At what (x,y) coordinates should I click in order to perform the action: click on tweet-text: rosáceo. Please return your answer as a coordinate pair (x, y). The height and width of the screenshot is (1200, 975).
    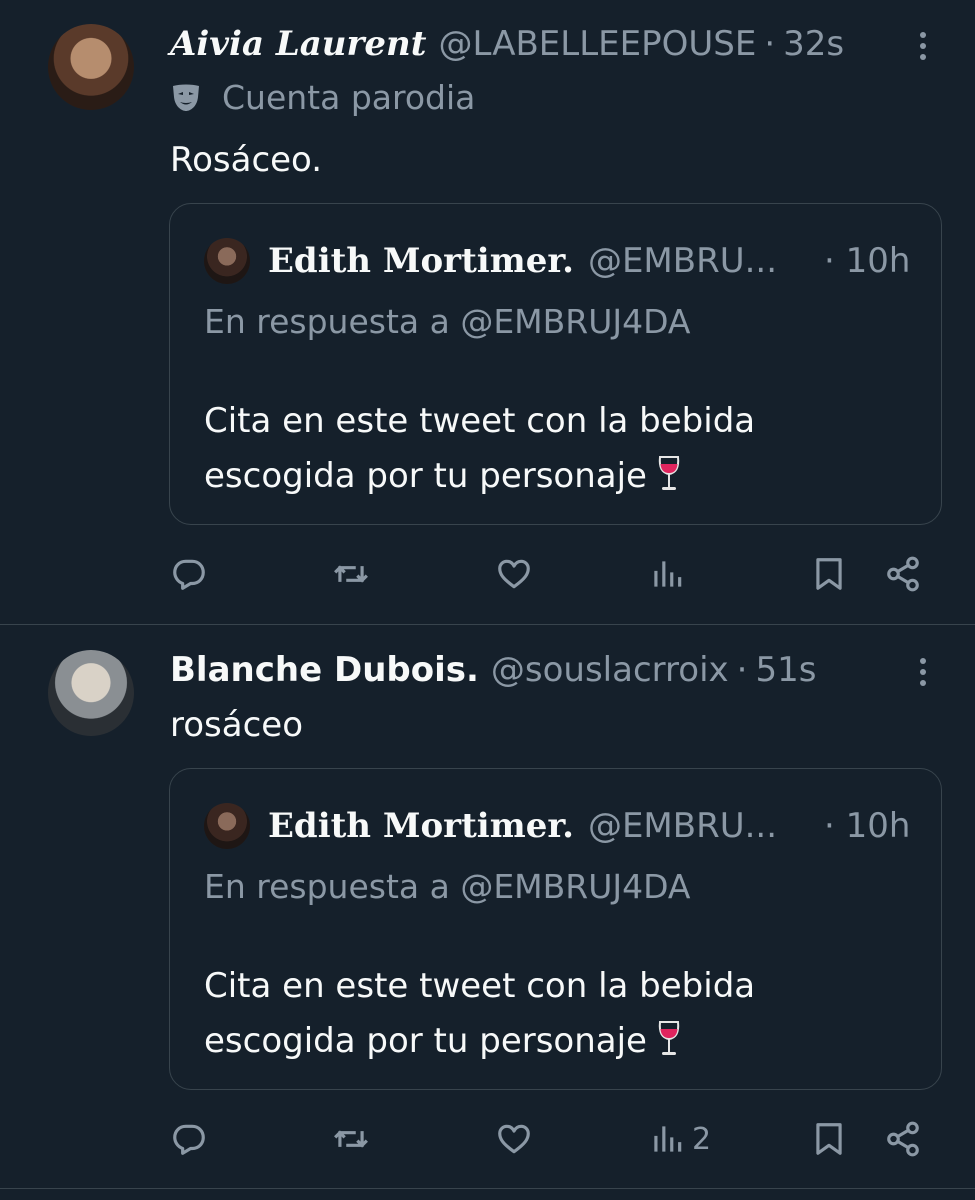
    Looking at the image, I should click on (236, 725).